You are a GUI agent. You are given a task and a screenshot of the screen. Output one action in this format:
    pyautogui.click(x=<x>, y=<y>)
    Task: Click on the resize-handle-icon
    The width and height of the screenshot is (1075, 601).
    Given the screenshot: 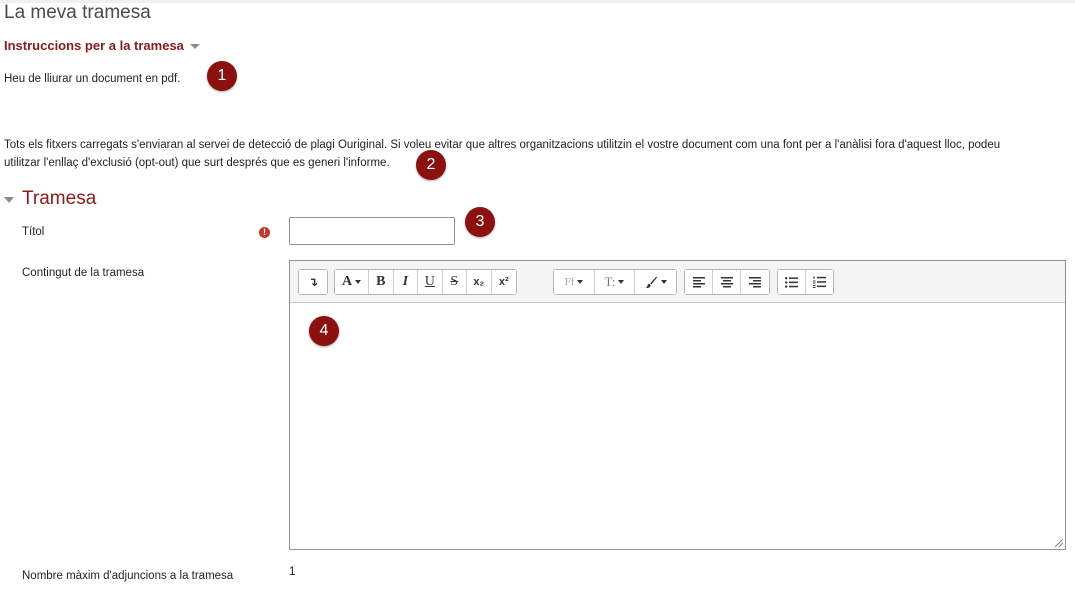 What is the action you would take?
    pyautogui.click(x=1059, y=543)
    